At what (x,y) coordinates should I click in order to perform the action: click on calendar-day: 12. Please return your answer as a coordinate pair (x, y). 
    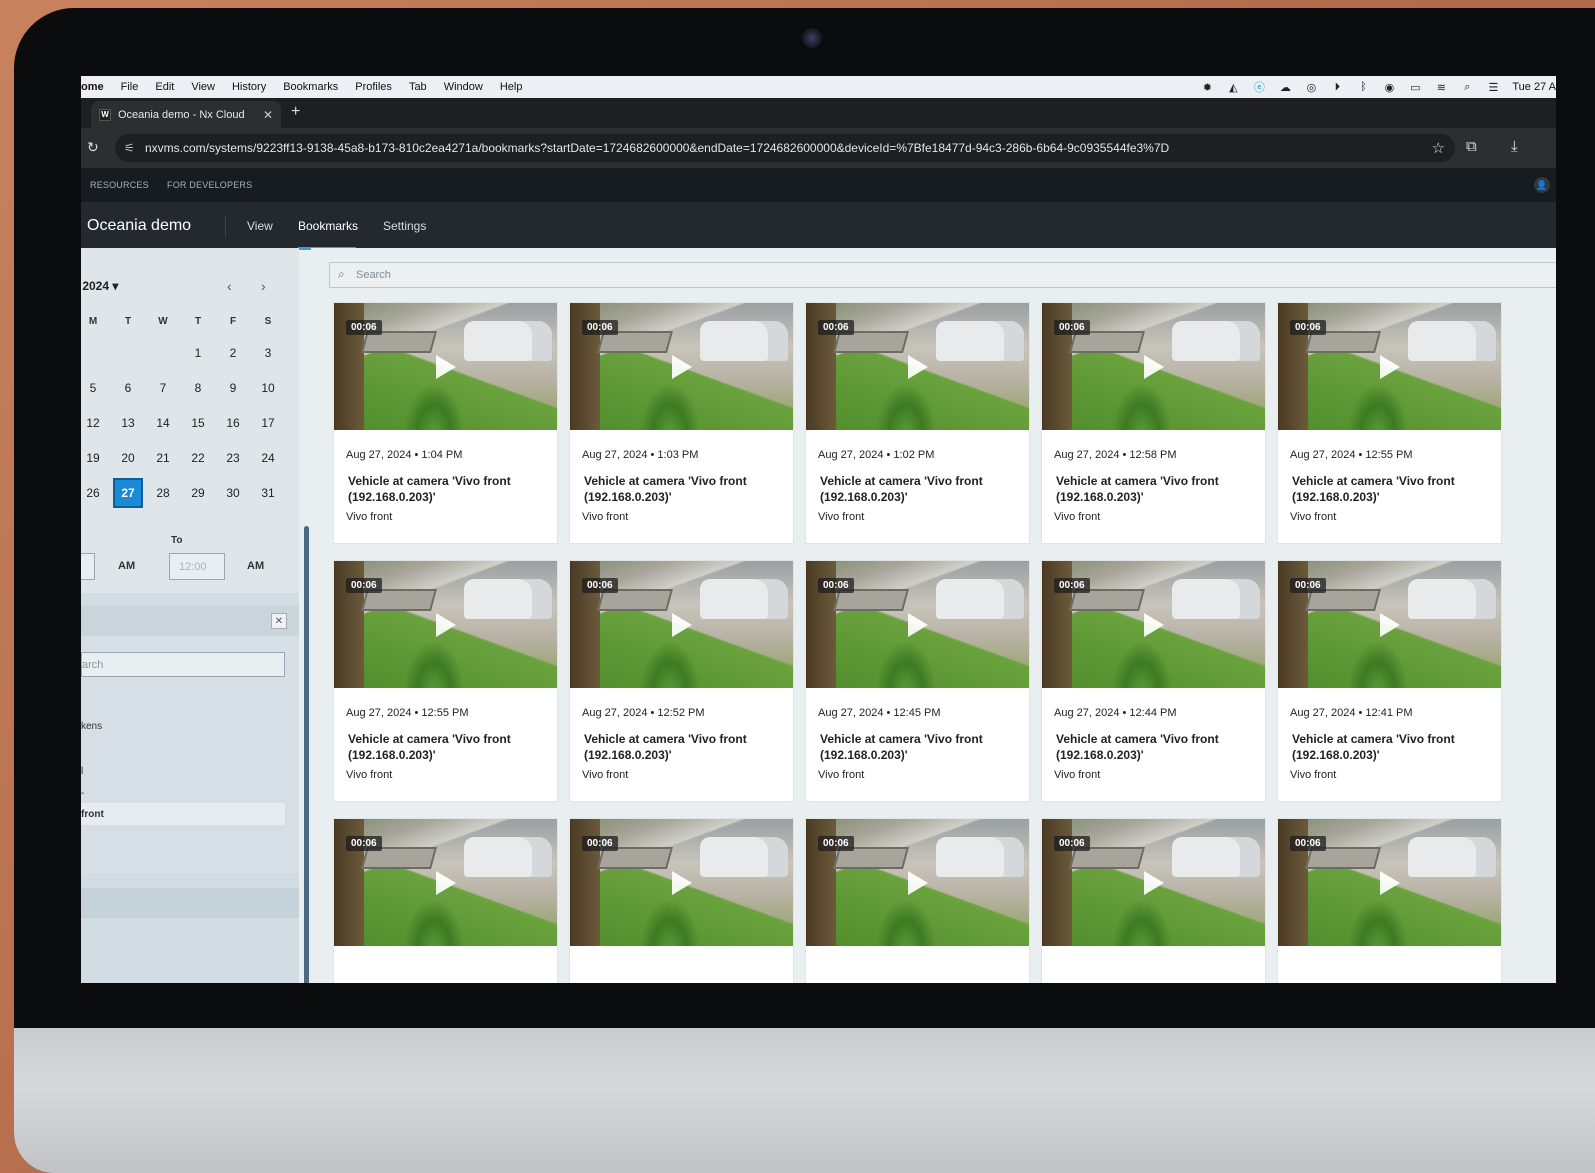
    Looking at the image, I should click on (94, 423).